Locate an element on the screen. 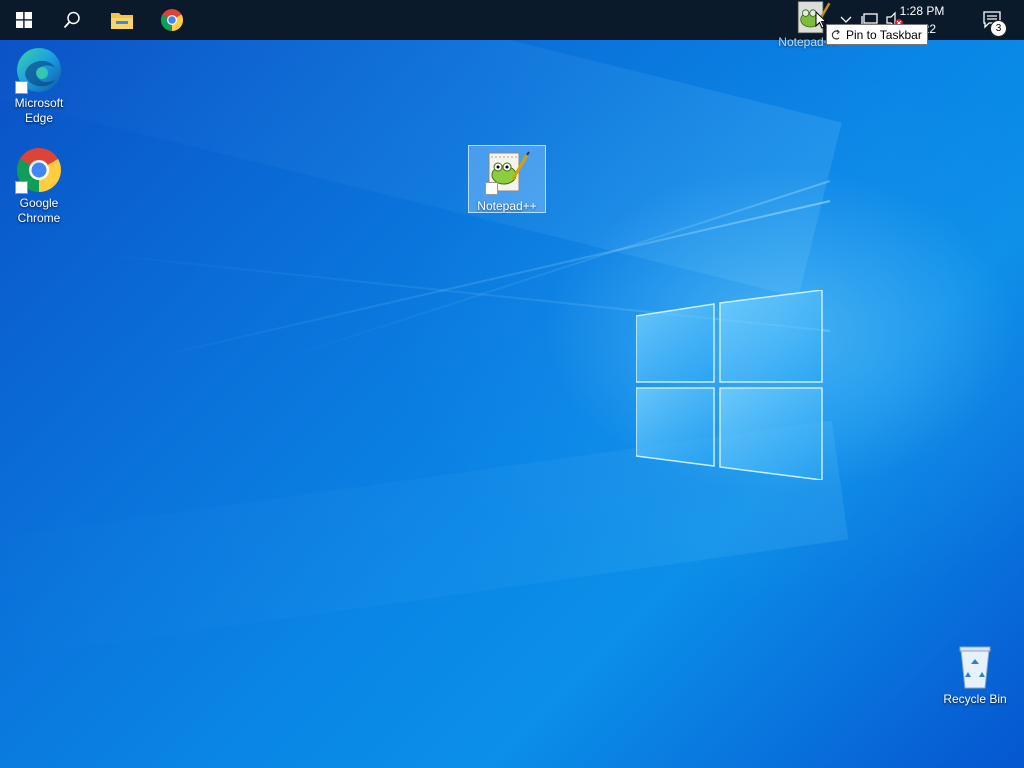  edge-label-line2: Edge is located at coordinates (39, 118).